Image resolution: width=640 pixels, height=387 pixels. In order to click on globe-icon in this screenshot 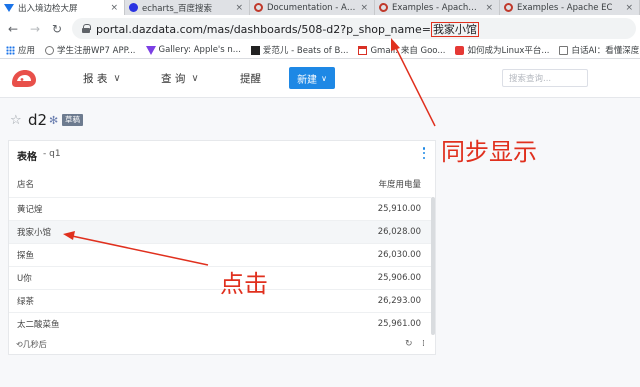, I will do `click(50, 50)`.